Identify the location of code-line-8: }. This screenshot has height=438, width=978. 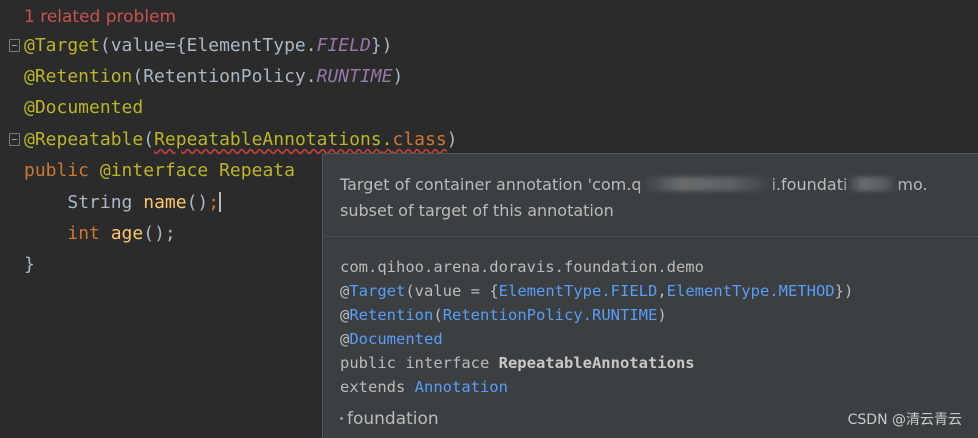
(29, 264).